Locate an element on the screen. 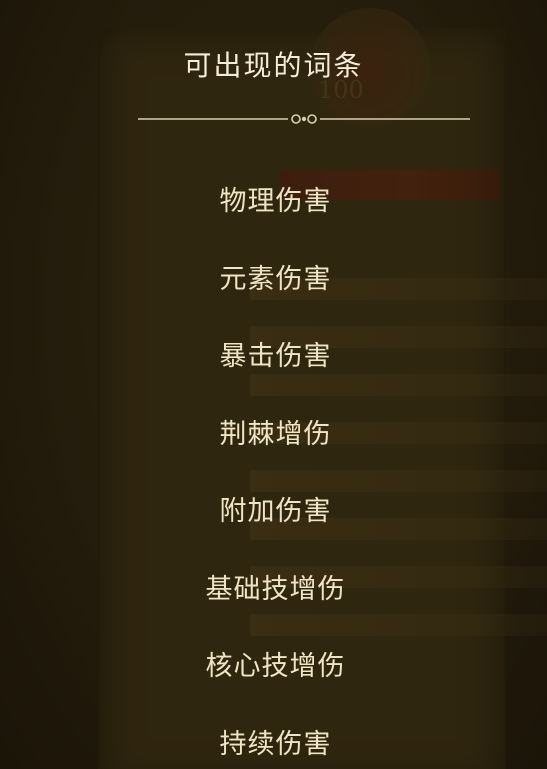 Image resolution: width=547 pixels, height=769 pixels. affix-label: 荆棘增伤 is located at coordinates (275, 434).